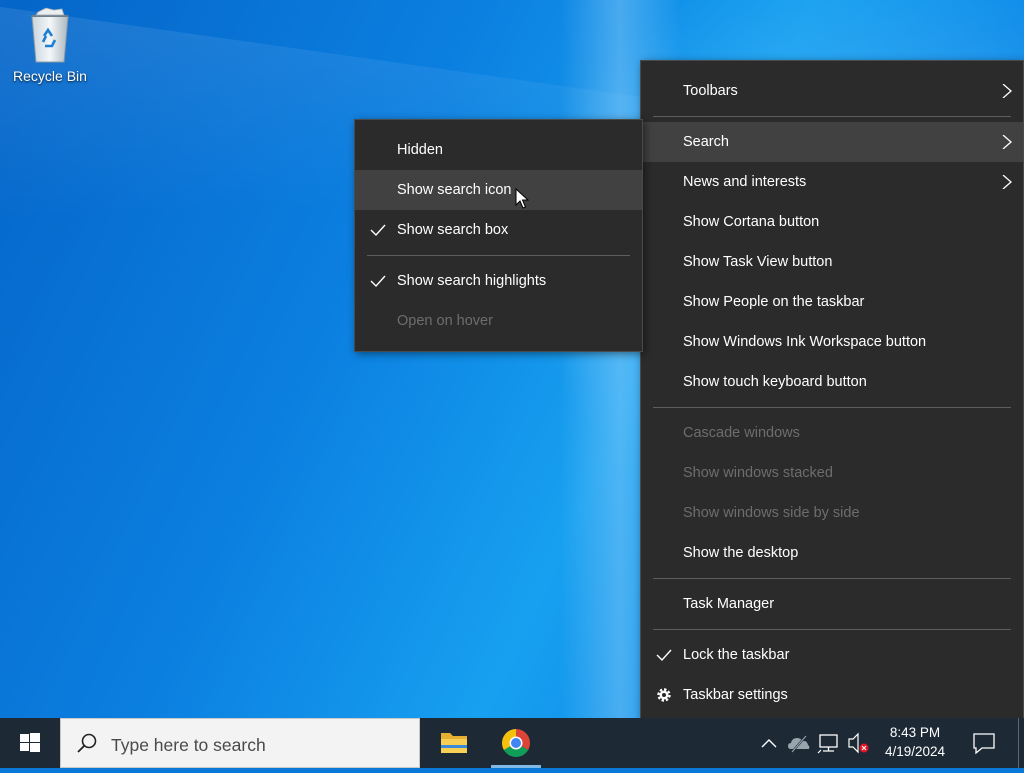 The width and height of the screenshot is (1024, 773). I want to click on menu-item-show-windows-stacked: Show windows stacked, so click(832, 473).